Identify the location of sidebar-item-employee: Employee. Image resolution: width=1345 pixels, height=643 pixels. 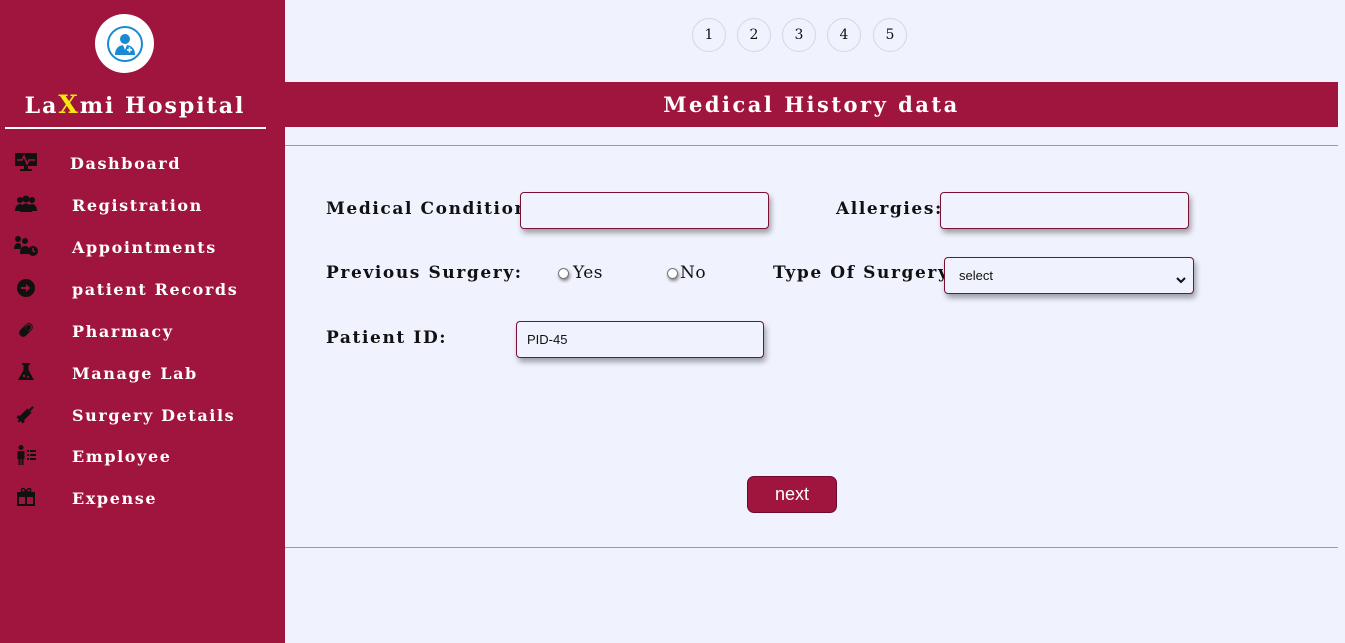
(142, 458).